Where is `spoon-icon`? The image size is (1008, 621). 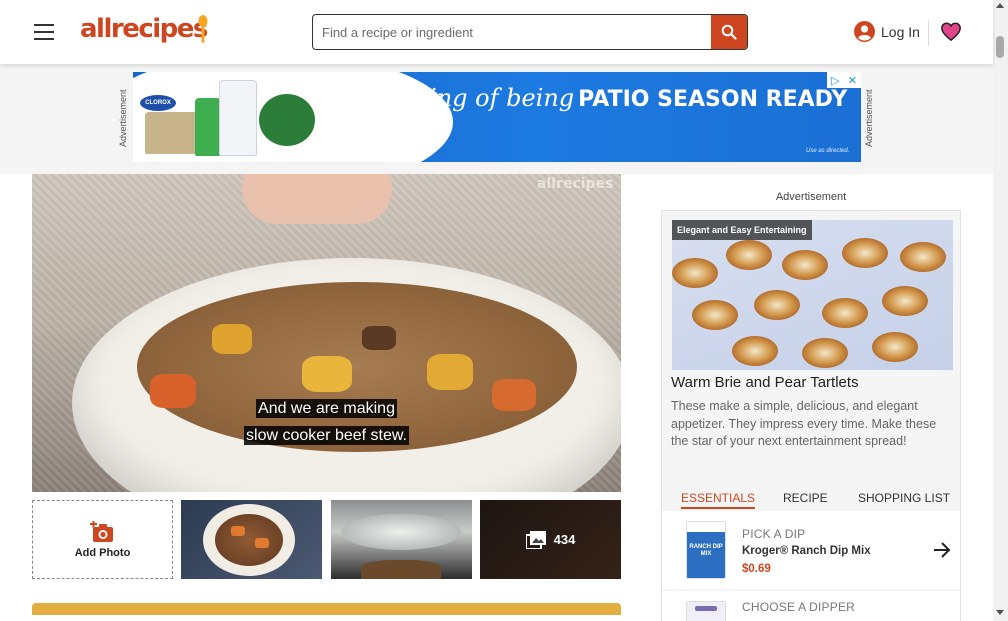 spoon-icon is located at coordinates (203, 29).